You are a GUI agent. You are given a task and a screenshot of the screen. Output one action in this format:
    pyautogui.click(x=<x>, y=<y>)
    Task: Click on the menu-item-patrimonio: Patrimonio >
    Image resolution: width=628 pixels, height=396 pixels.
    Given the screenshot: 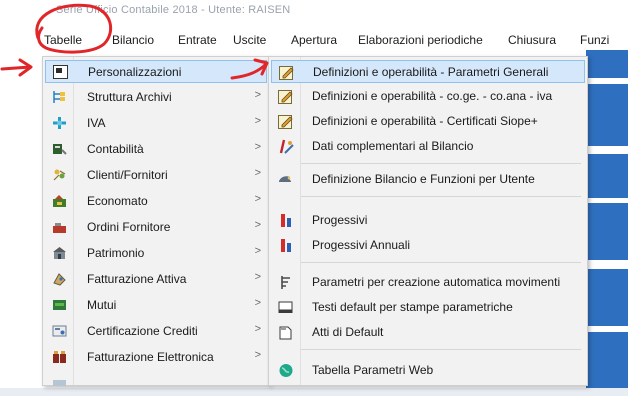 What is the action you would take?
    pyautogui.click(x=156, y=253)
    